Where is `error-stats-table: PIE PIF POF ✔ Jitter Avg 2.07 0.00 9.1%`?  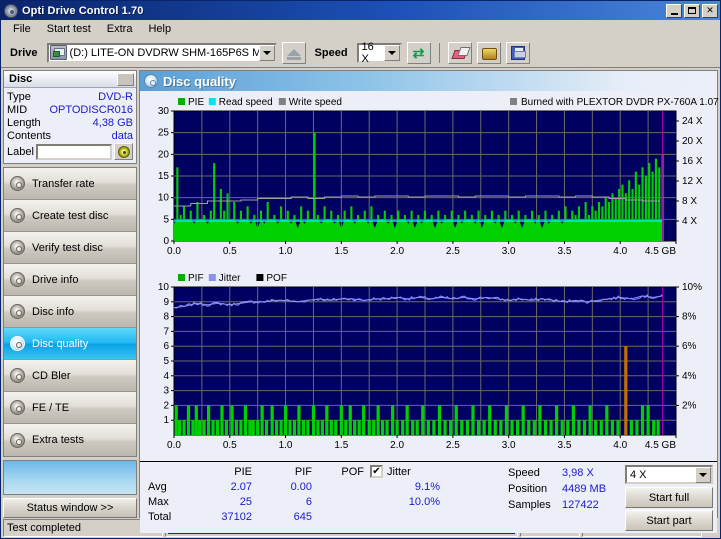
error-stats-table: PIE PIF POF ✔ Jitter Avg 2.07 0.00 9.1% is located at coordinates (320, 497).